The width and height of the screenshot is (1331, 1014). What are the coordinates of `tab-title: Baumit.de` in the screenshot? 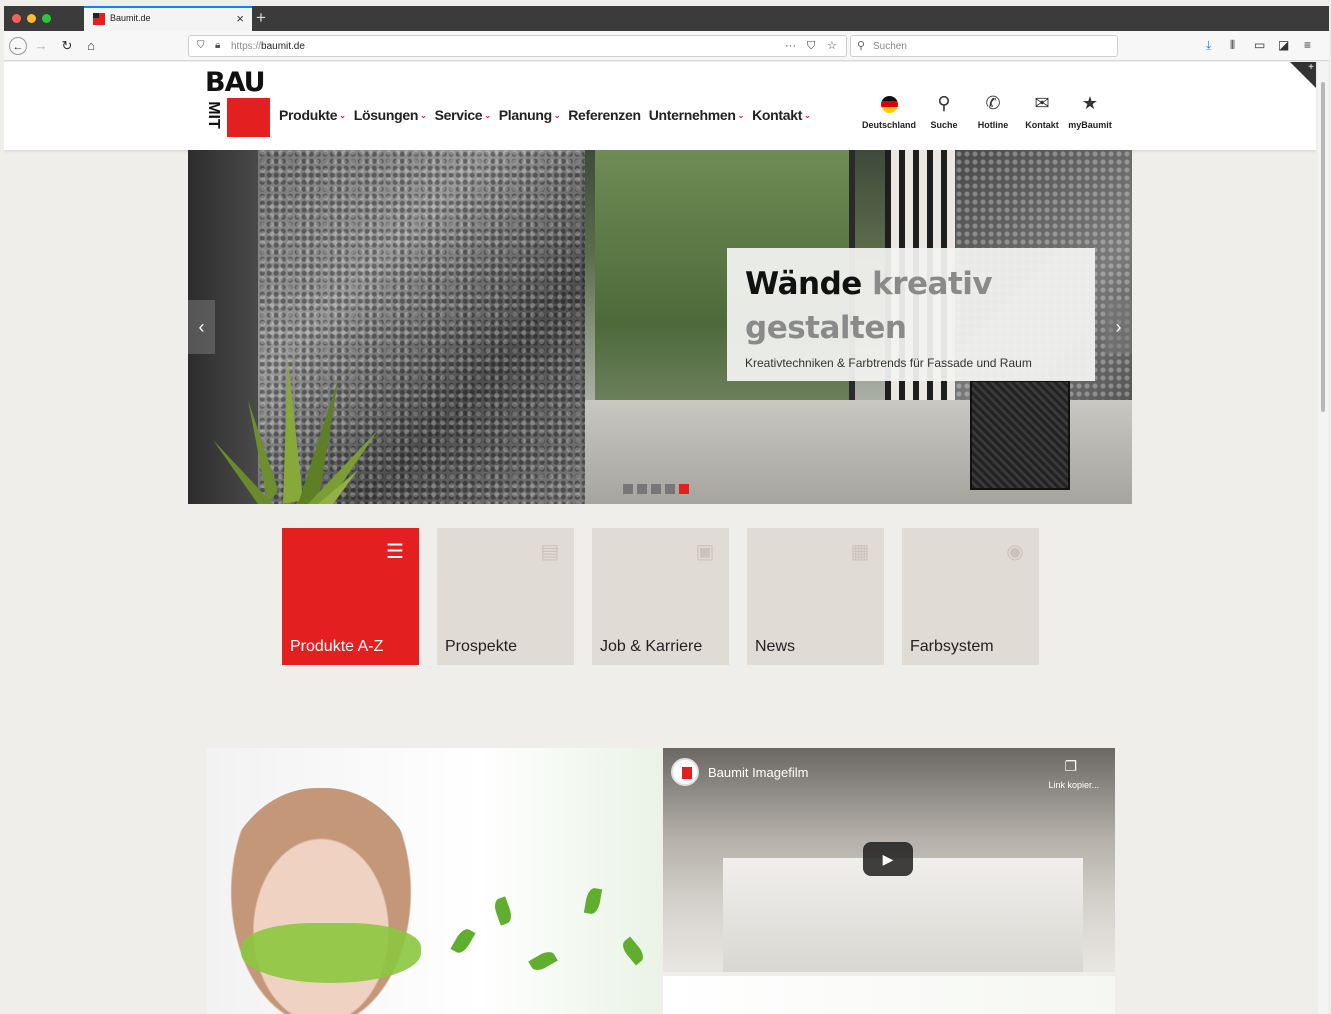 It's located at (130, 18).